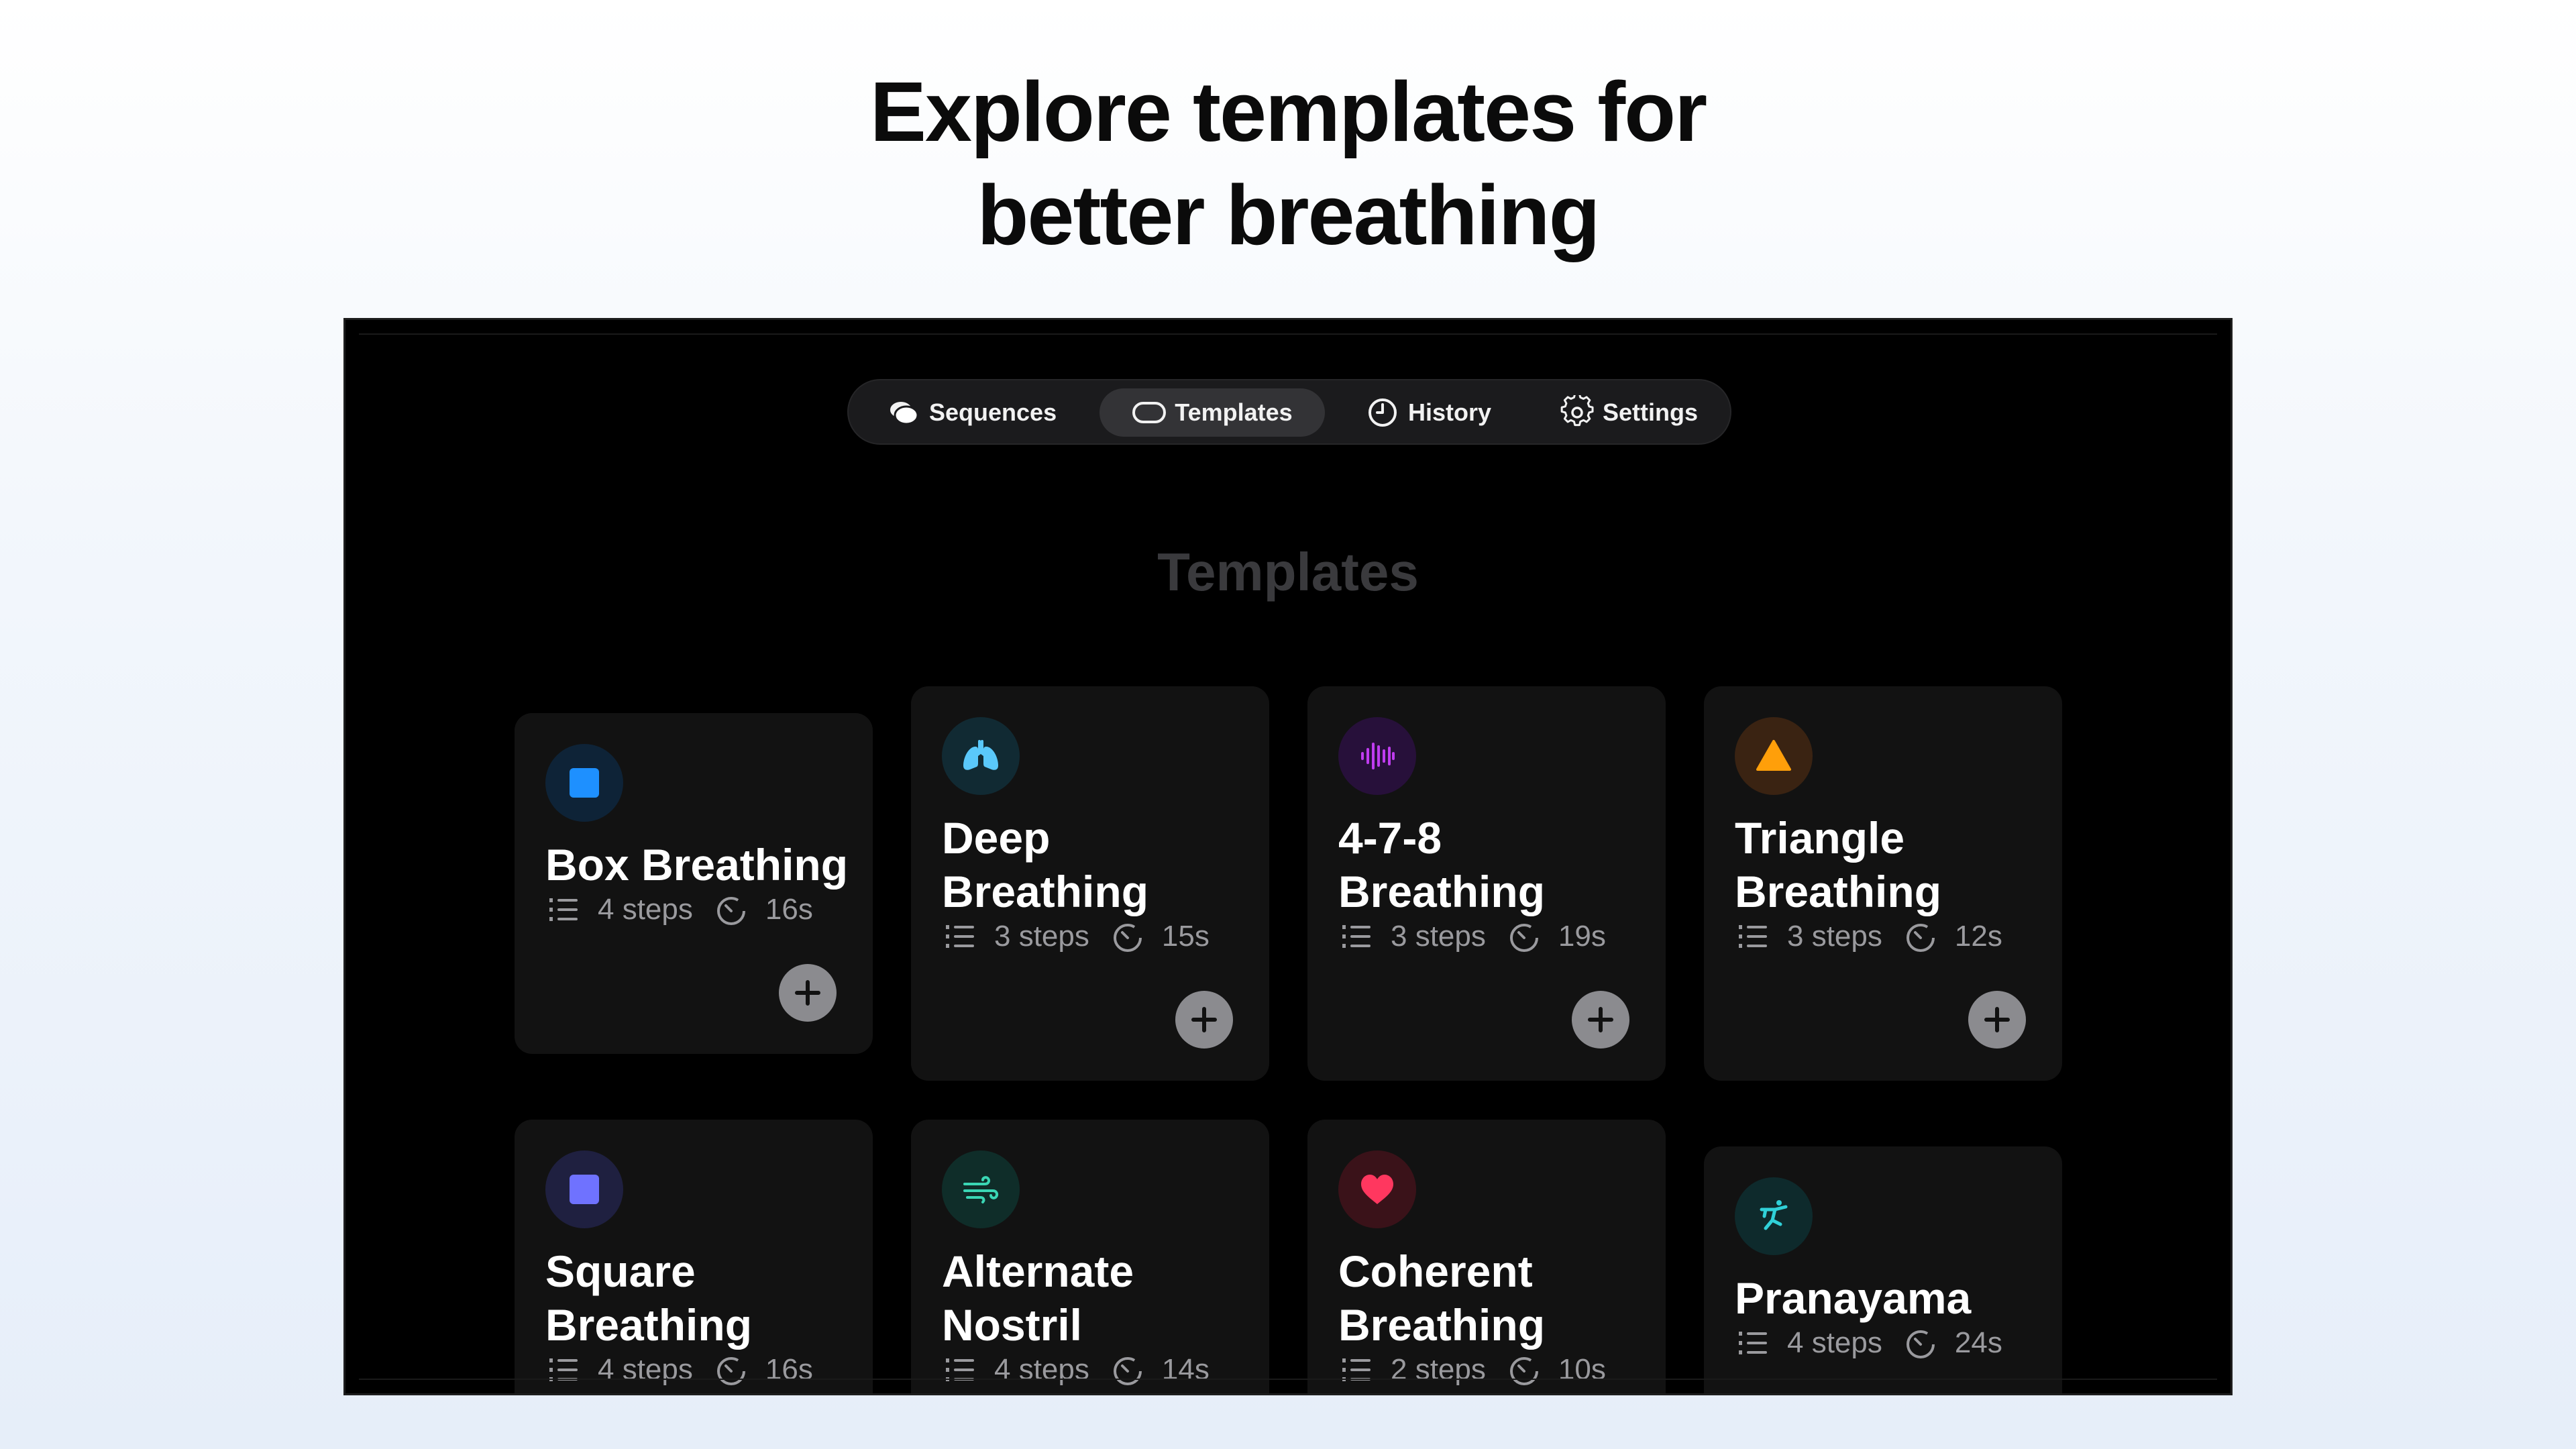 The width and height of the screenshot is (2576, 1449). I want to click on template-card-square-breathing: Square Breathing 4 steps 16s, so click(694, 1256).